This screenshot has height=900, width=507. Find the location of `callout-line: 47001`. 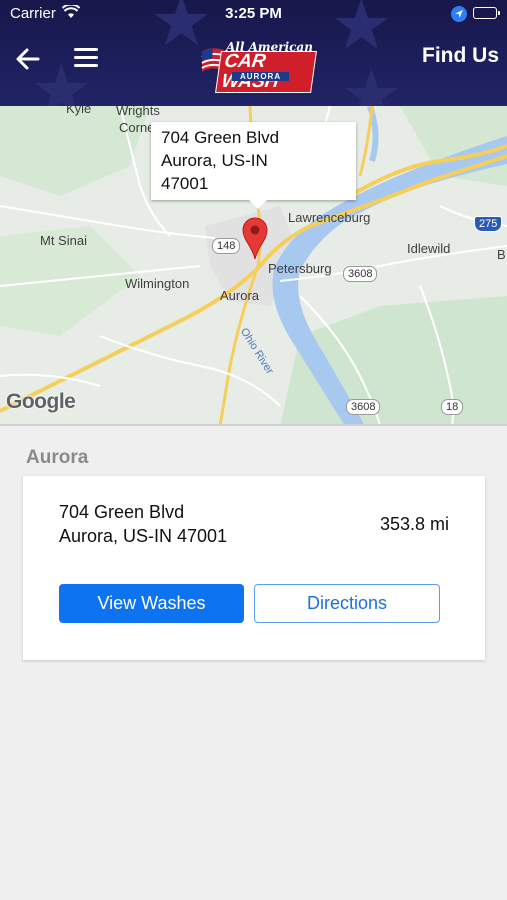

callout-line: 47001 is located at coordinates (185, 183).